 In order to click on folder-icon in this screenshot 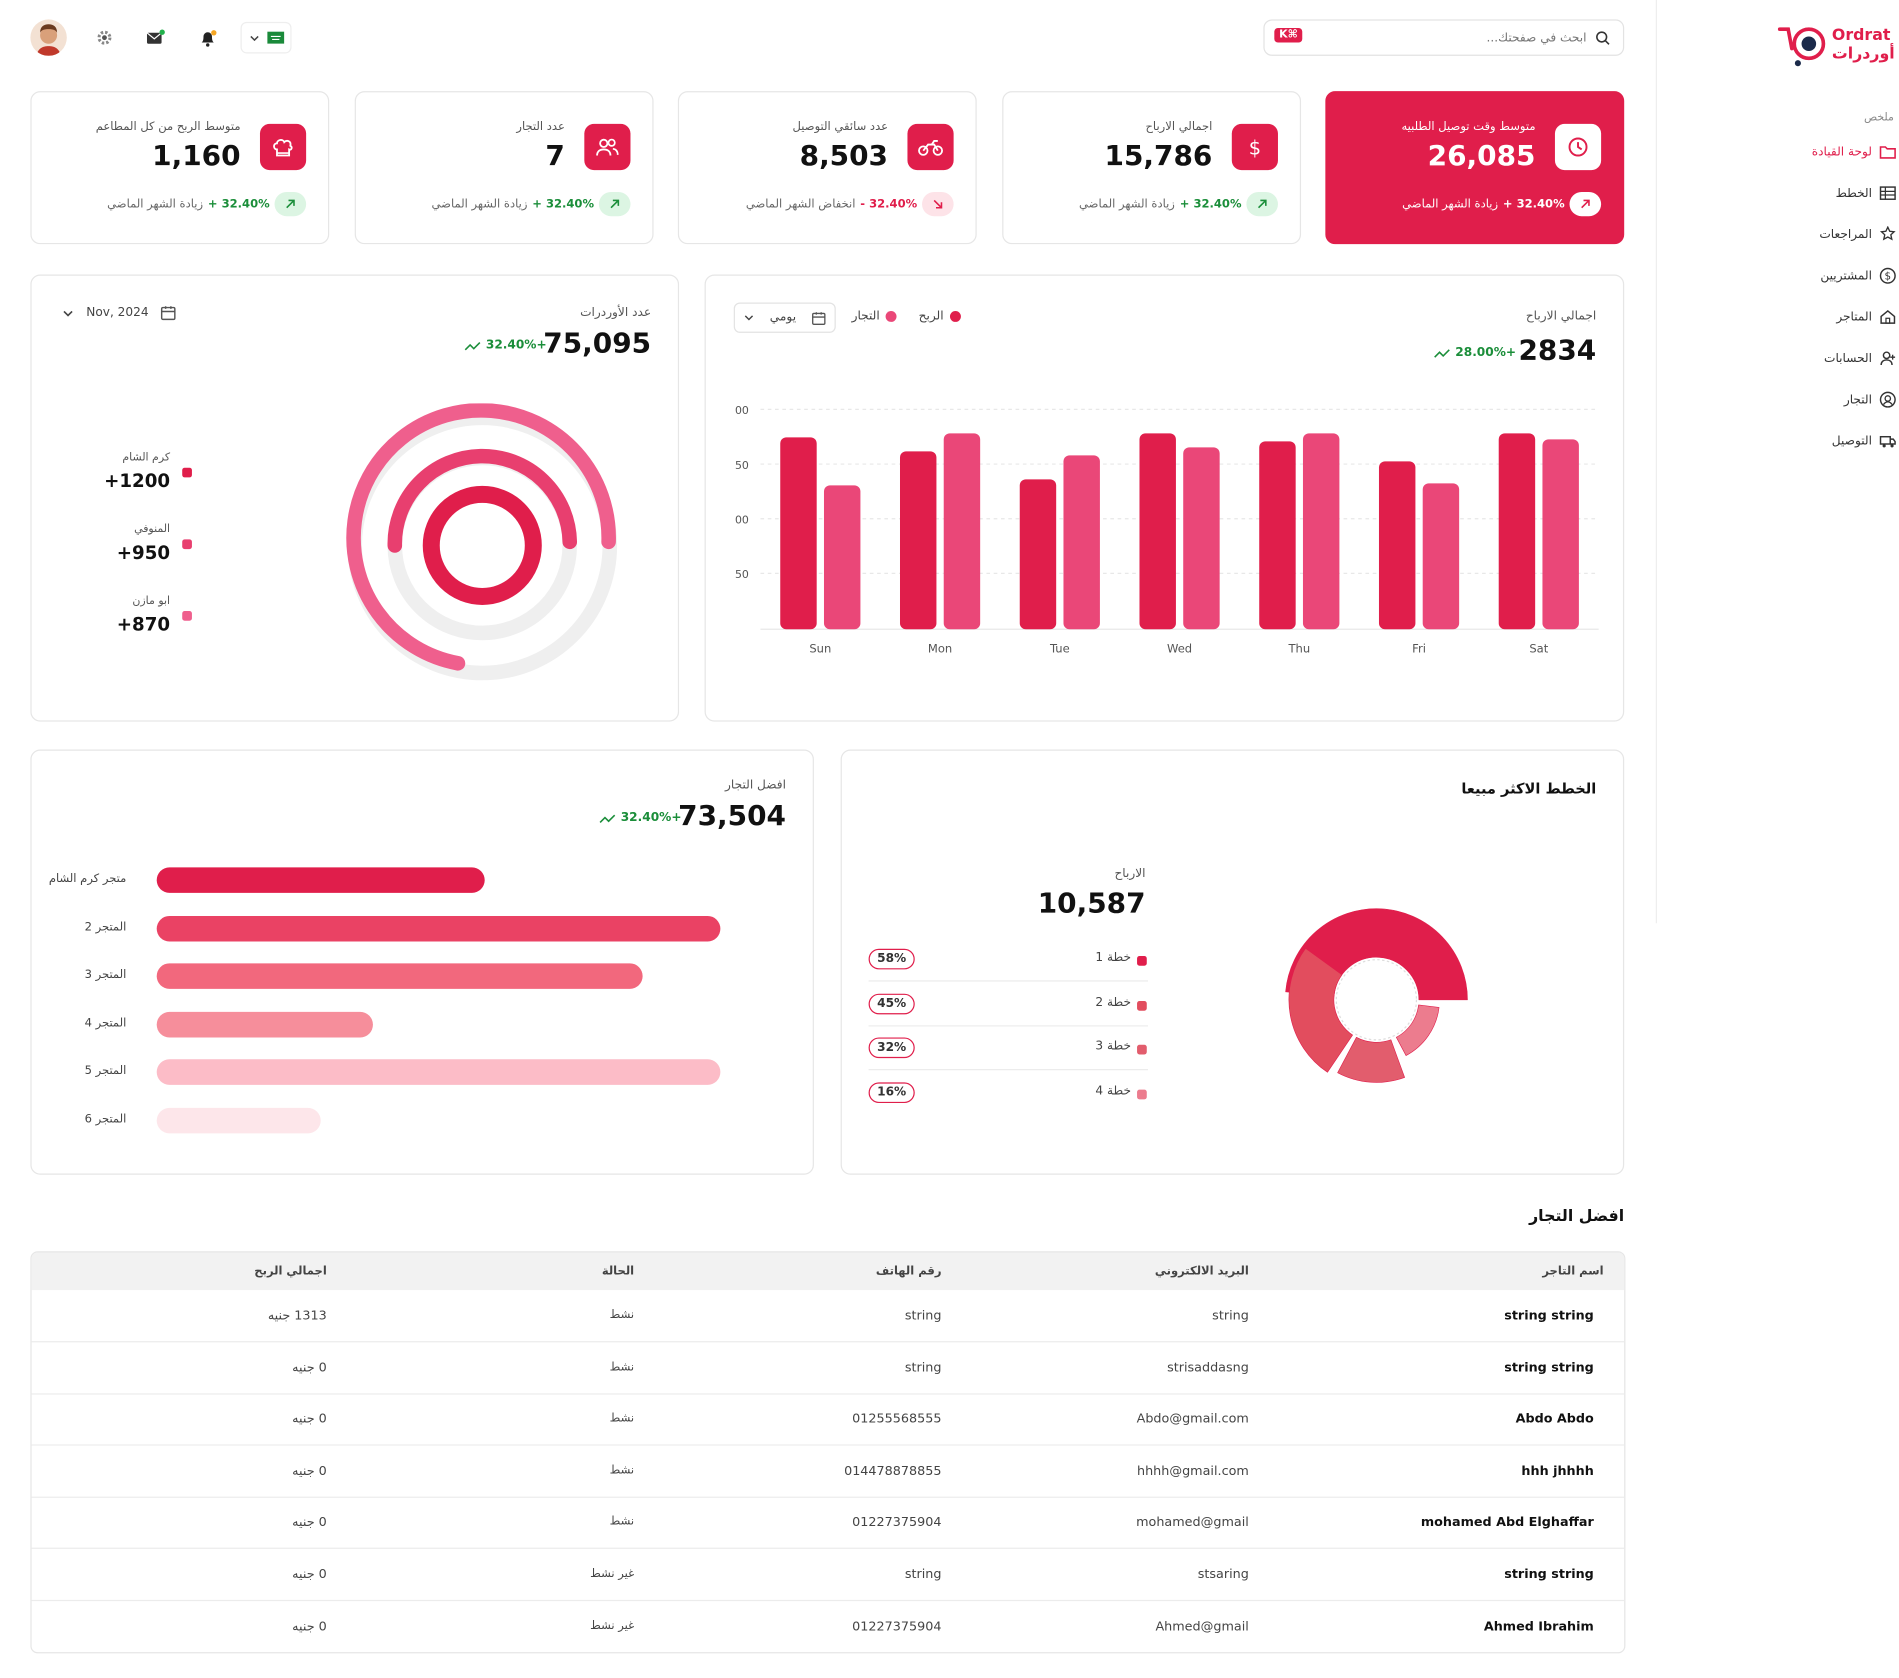, I will do `click(1887, 151)`.